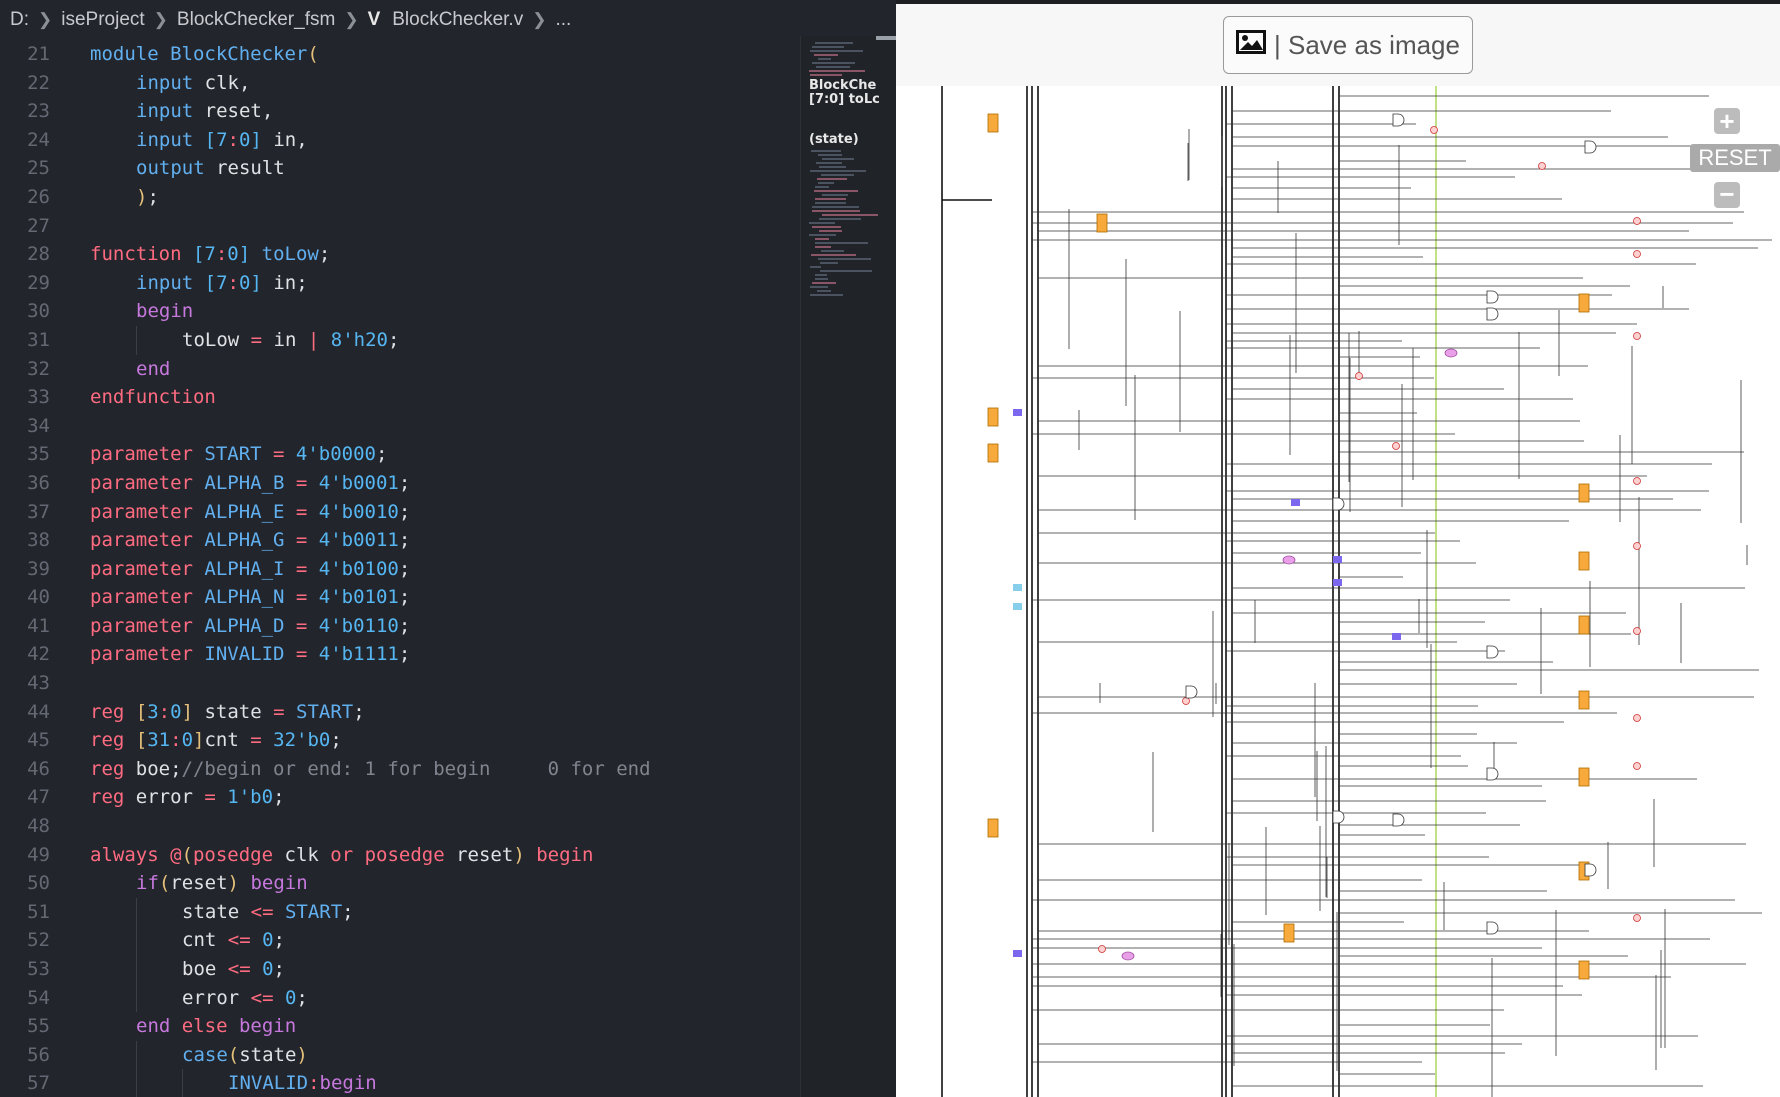 The image size is (1780, 1097). What do you see at coordinates (886, 38) in the screenshot?
I see `scrollbar-thumb` at bounding box center [886, 38].